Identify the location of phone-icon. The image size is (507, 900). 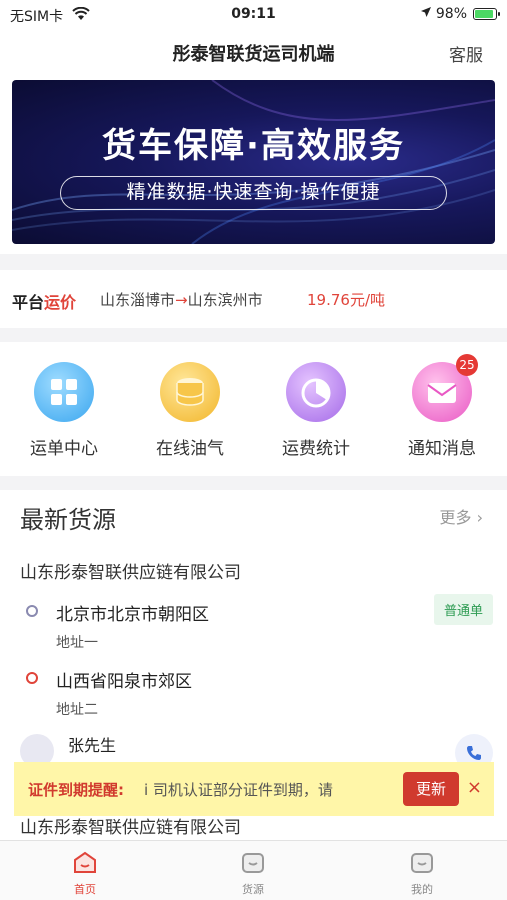
(474, 753).